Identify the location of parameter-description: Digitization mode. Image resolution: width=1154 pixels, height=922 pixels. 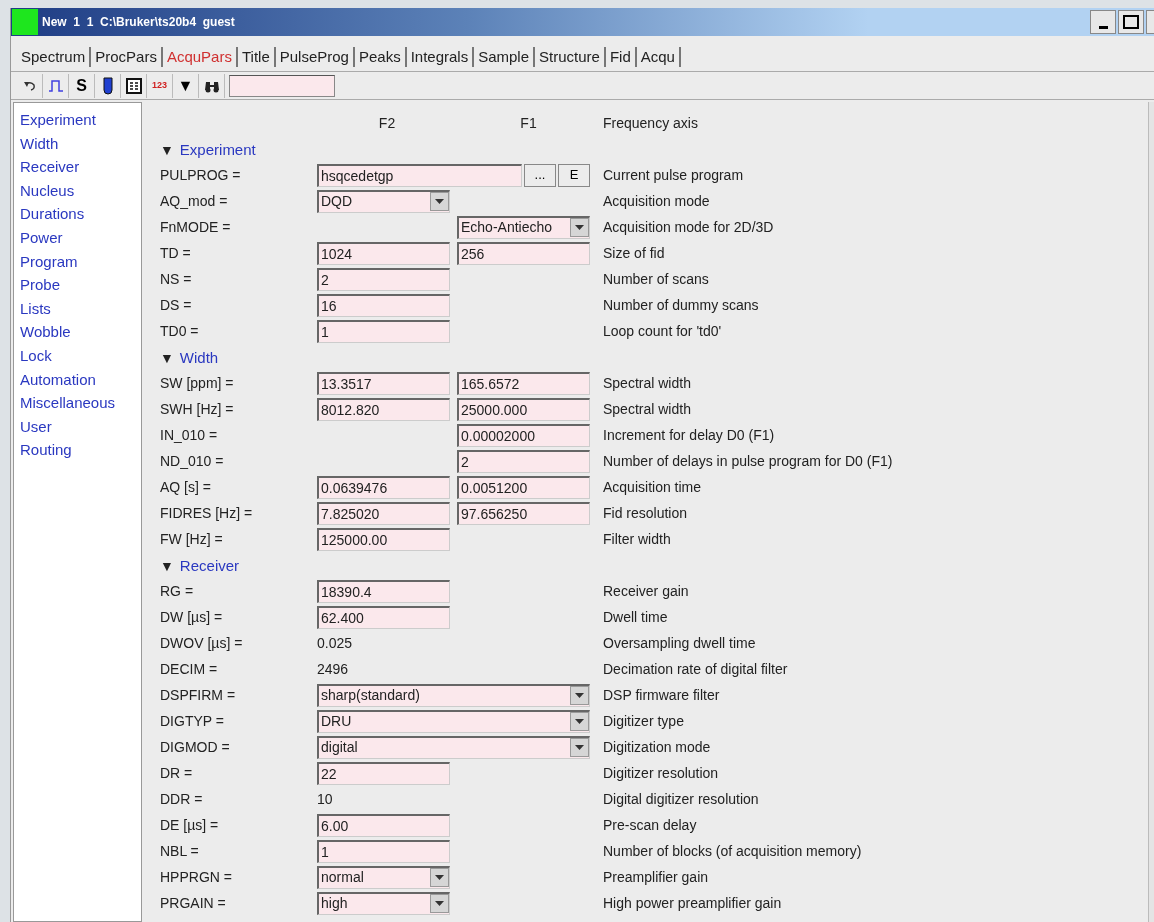
(657, 747).